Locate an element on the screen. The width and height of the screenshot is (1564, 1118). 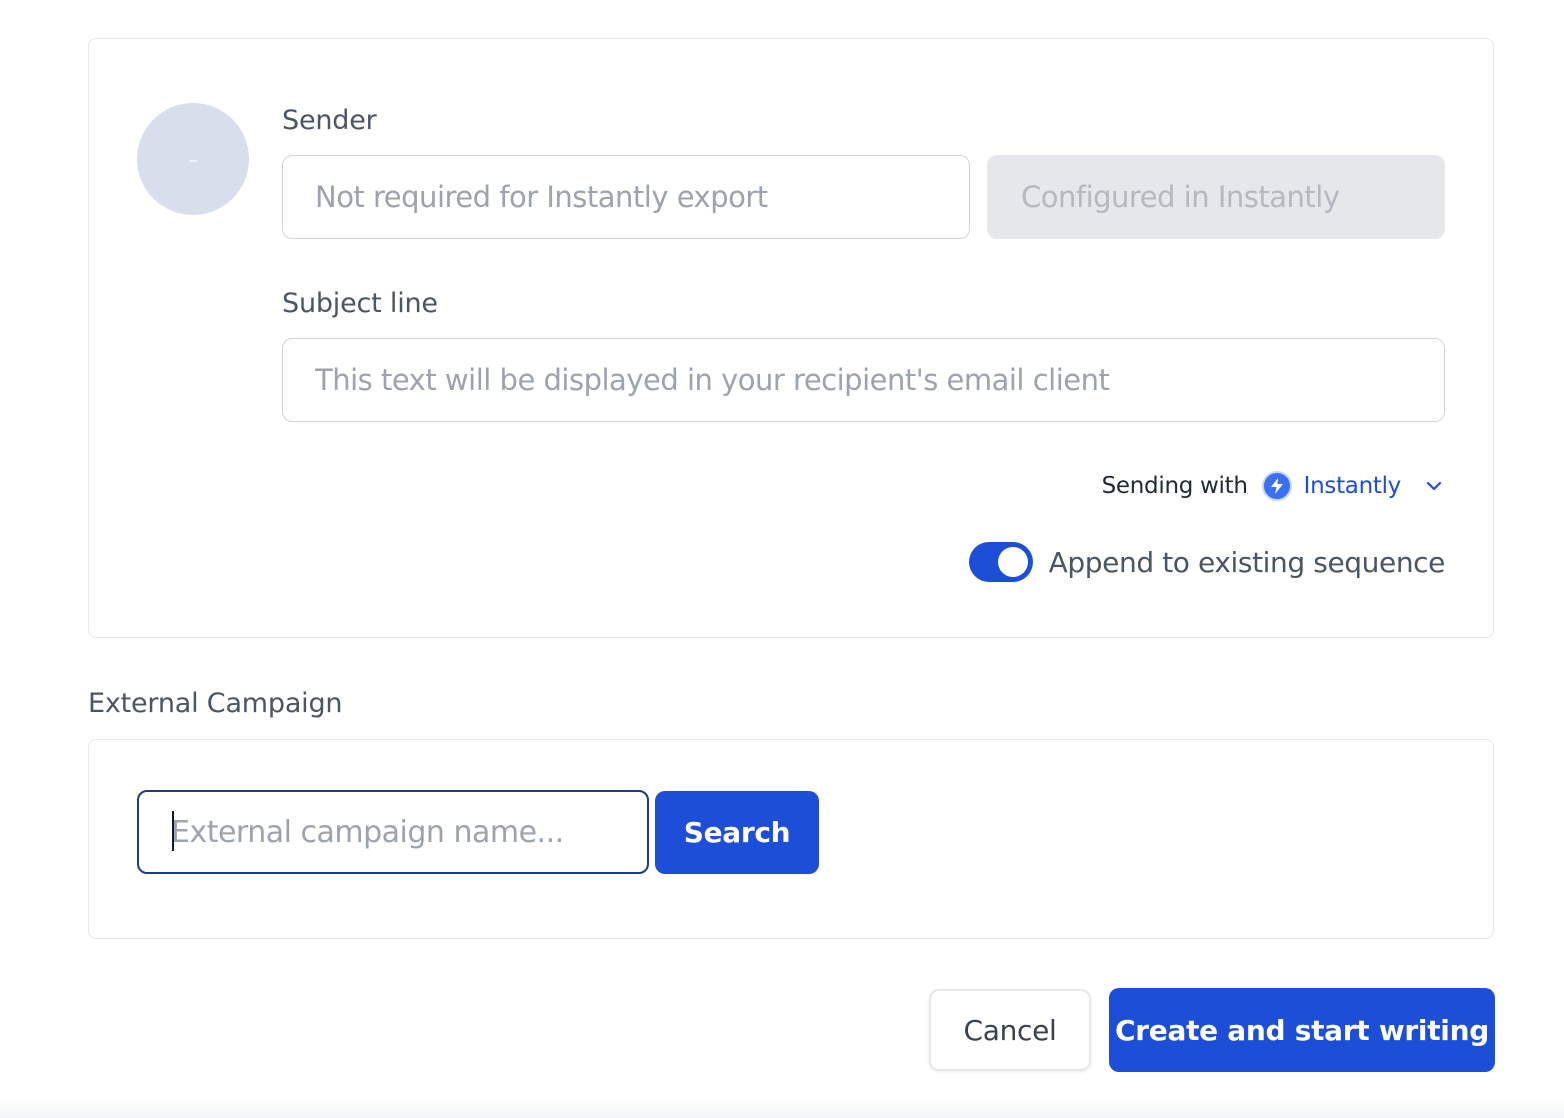
sender-configured-field: Configured in Instantly is located at coordinates (1216, 197).